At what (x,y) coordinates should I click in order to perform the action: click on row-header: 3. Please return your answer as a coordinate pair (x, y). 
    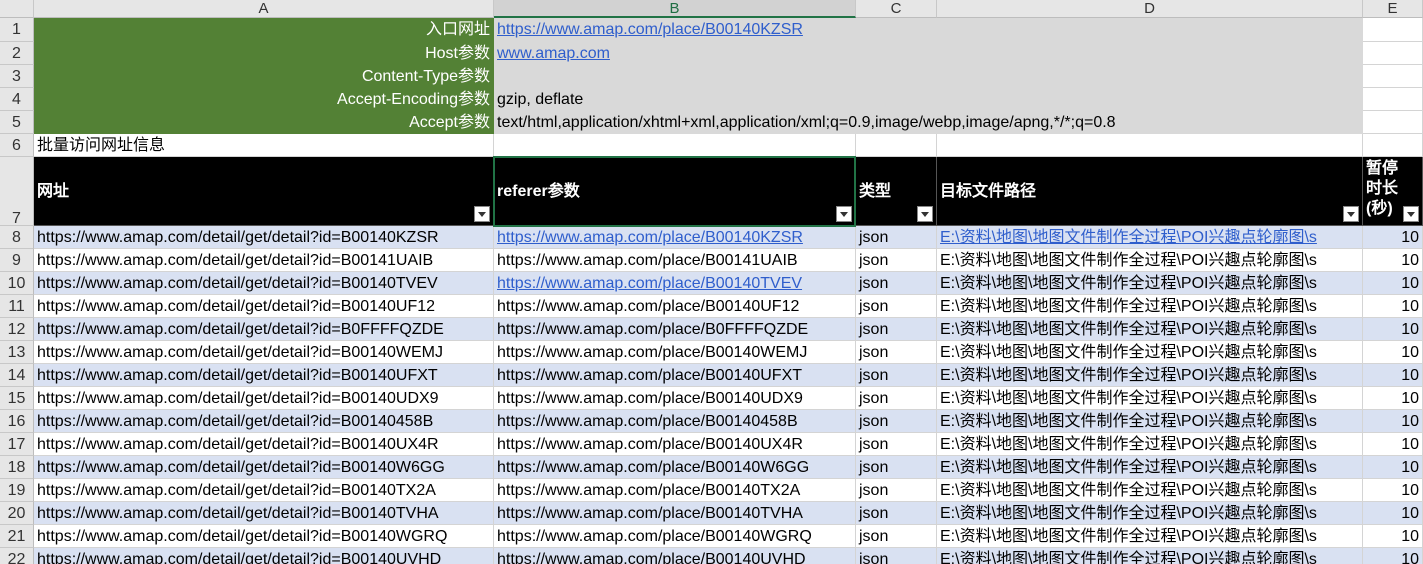
    Looking at the image, I should click on (17, 76).